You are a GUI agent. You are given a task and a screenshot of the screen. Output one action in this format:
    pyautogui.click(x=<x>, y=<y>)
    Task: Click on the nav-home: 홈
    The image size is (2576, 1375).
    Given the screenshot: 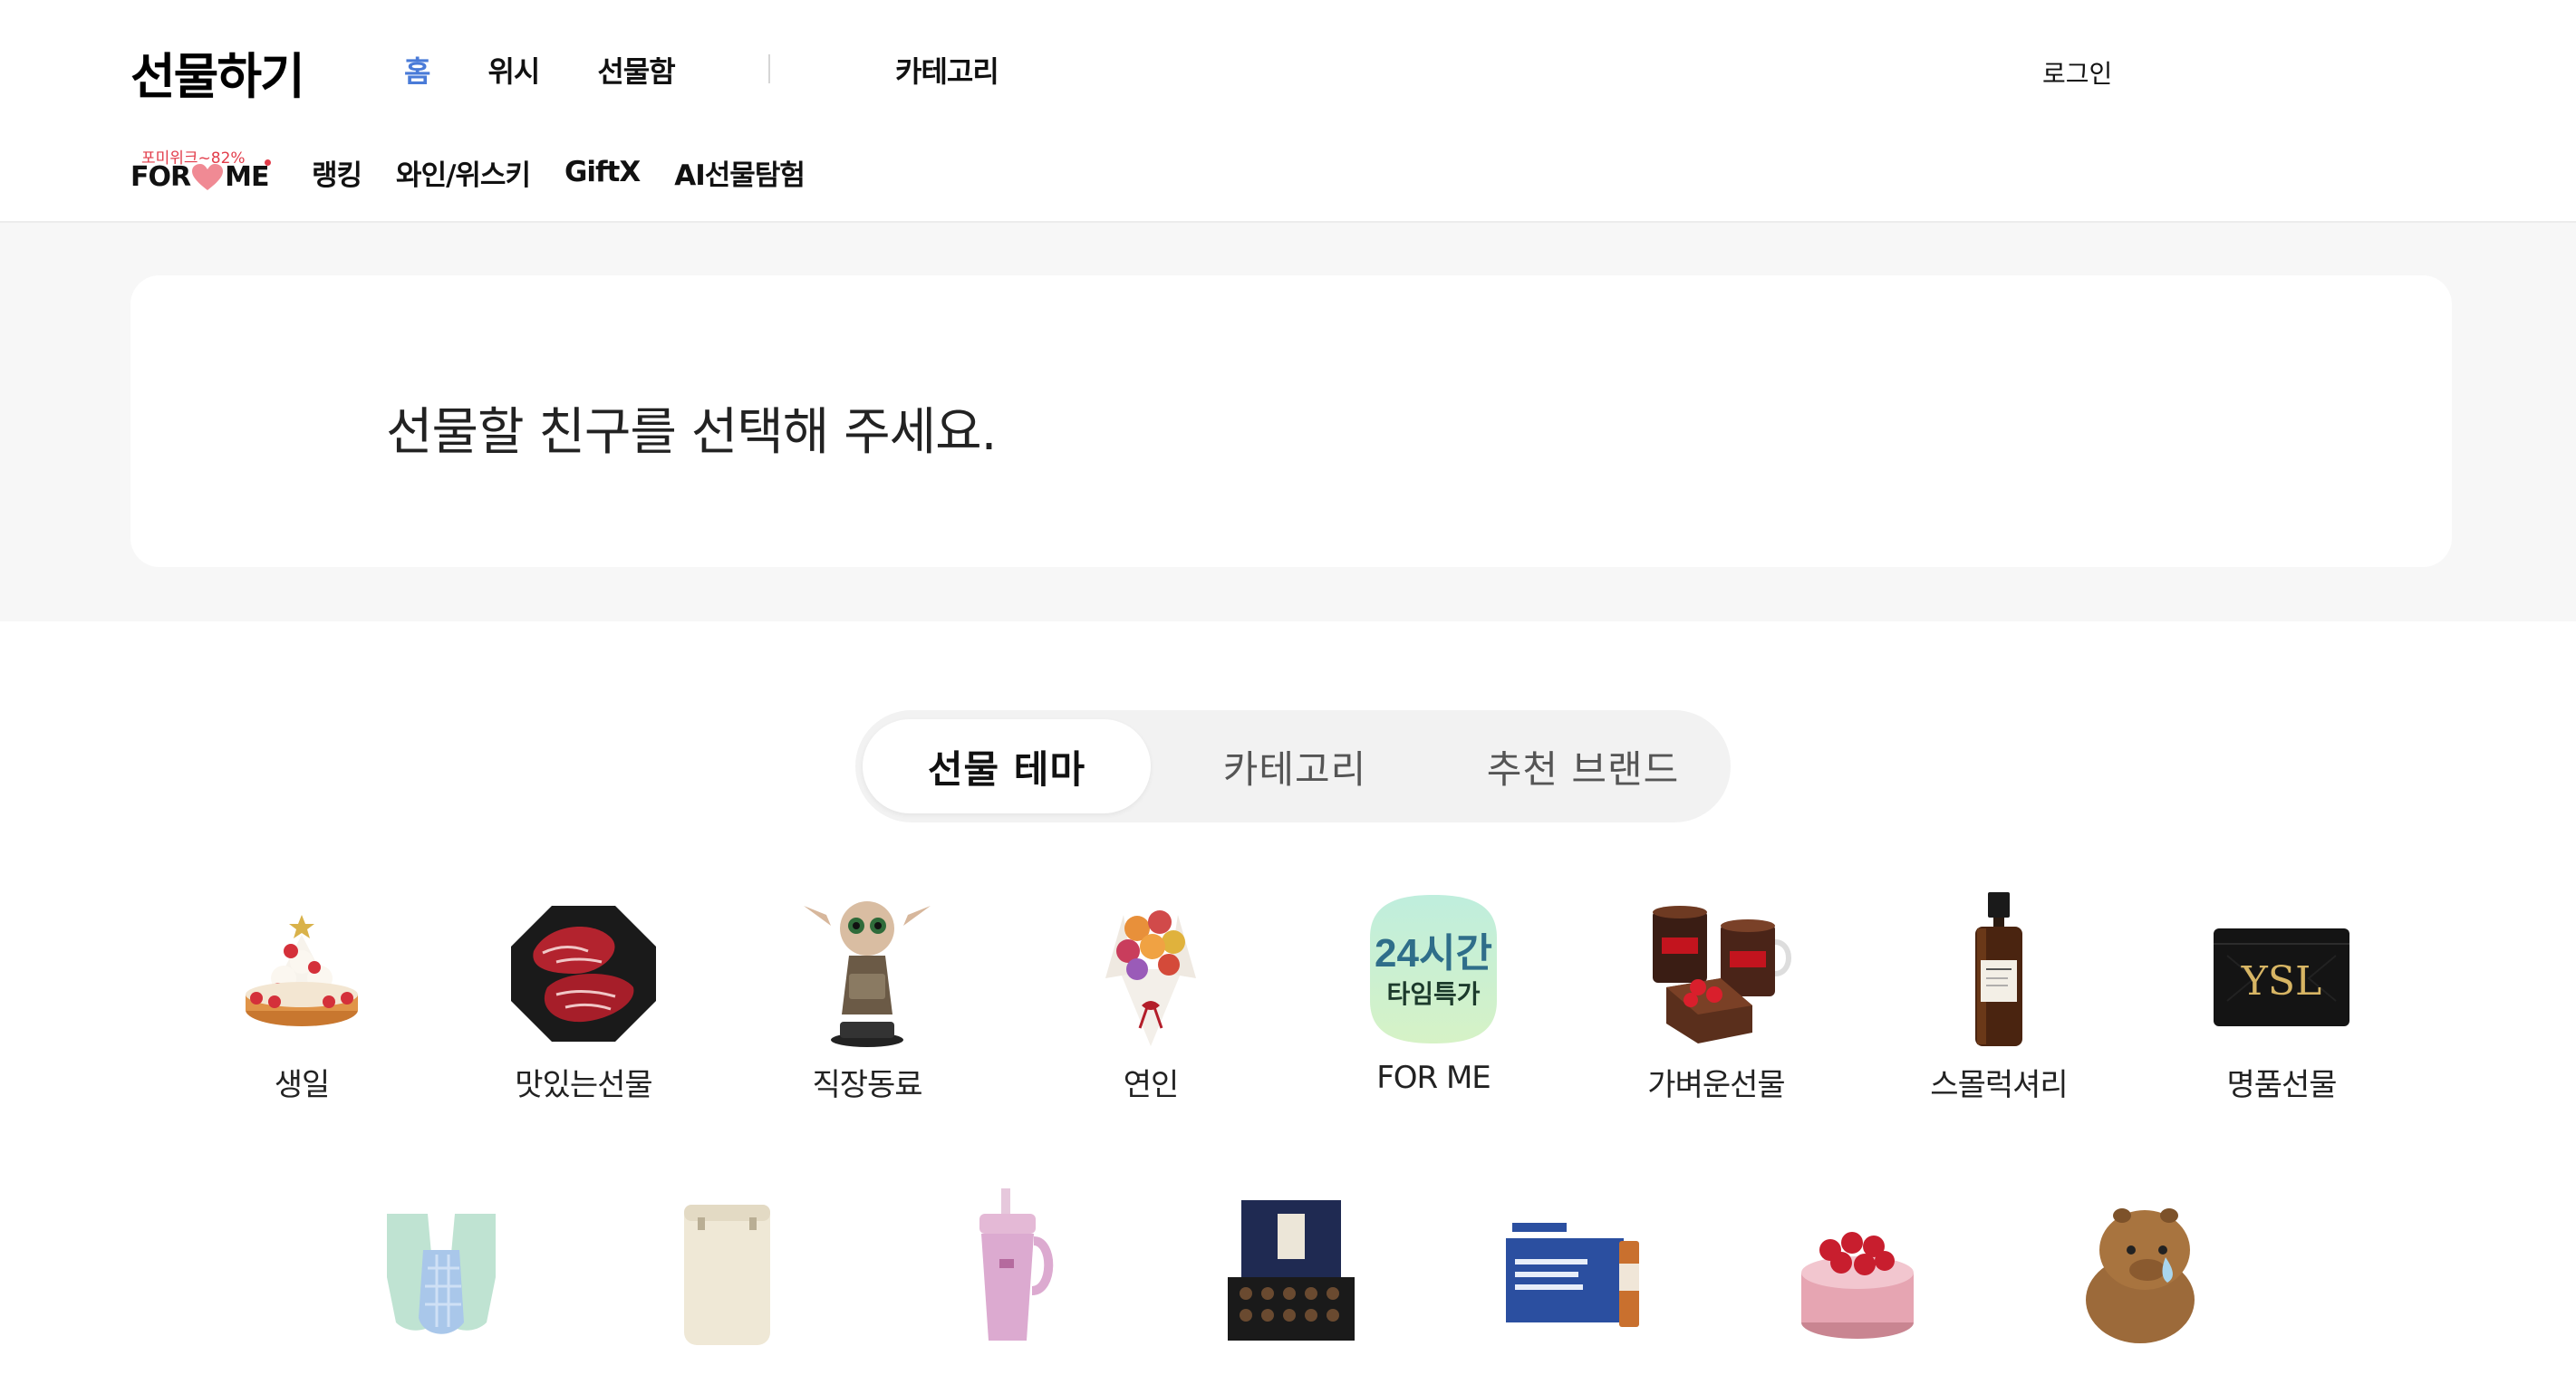 What is the action you would take?
    pyautogui.click(x=417, y=70)
    